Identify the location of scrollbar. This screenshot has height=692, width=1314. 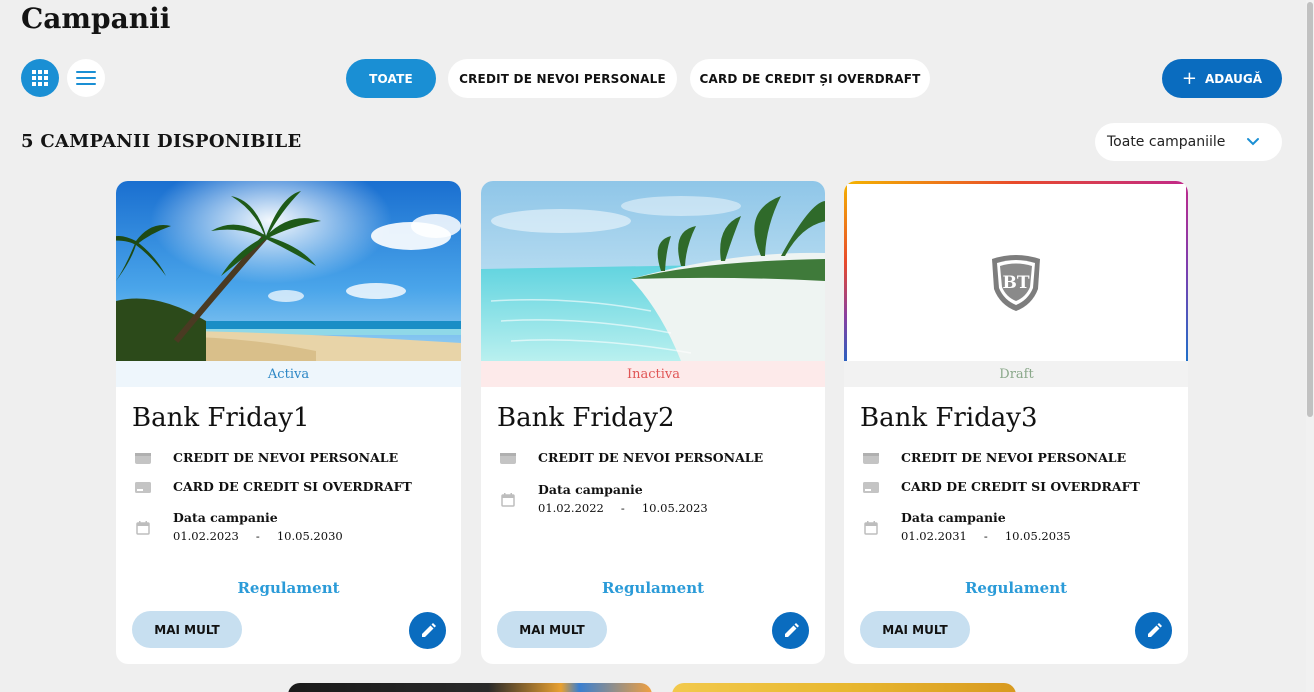
(1310, 346).